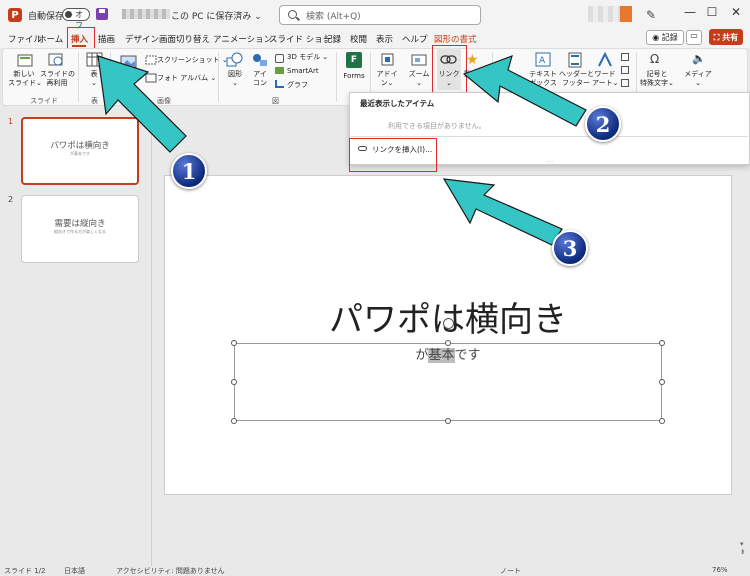 The image size is (750, 576). Describe the element at coordinates (102, 14) in the screenshot. I see `save-icon` at that location.